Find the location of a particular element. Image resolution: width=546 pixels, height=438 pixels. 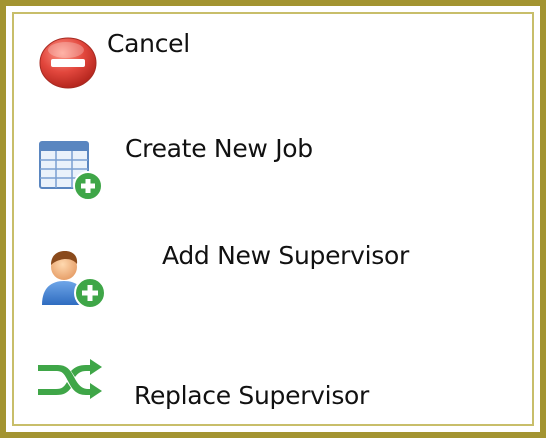

create-new-job-label: Create New Job is located at coordinates (219, 148).